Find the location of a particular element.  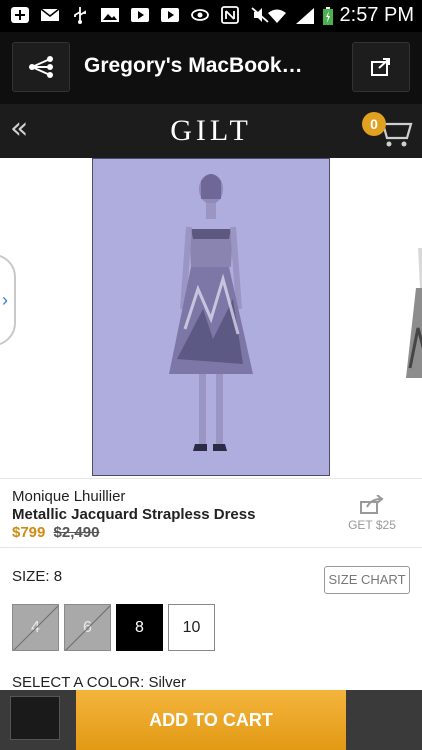

bottom-bar: ADD TO CART is located at coordinates (211, 720).